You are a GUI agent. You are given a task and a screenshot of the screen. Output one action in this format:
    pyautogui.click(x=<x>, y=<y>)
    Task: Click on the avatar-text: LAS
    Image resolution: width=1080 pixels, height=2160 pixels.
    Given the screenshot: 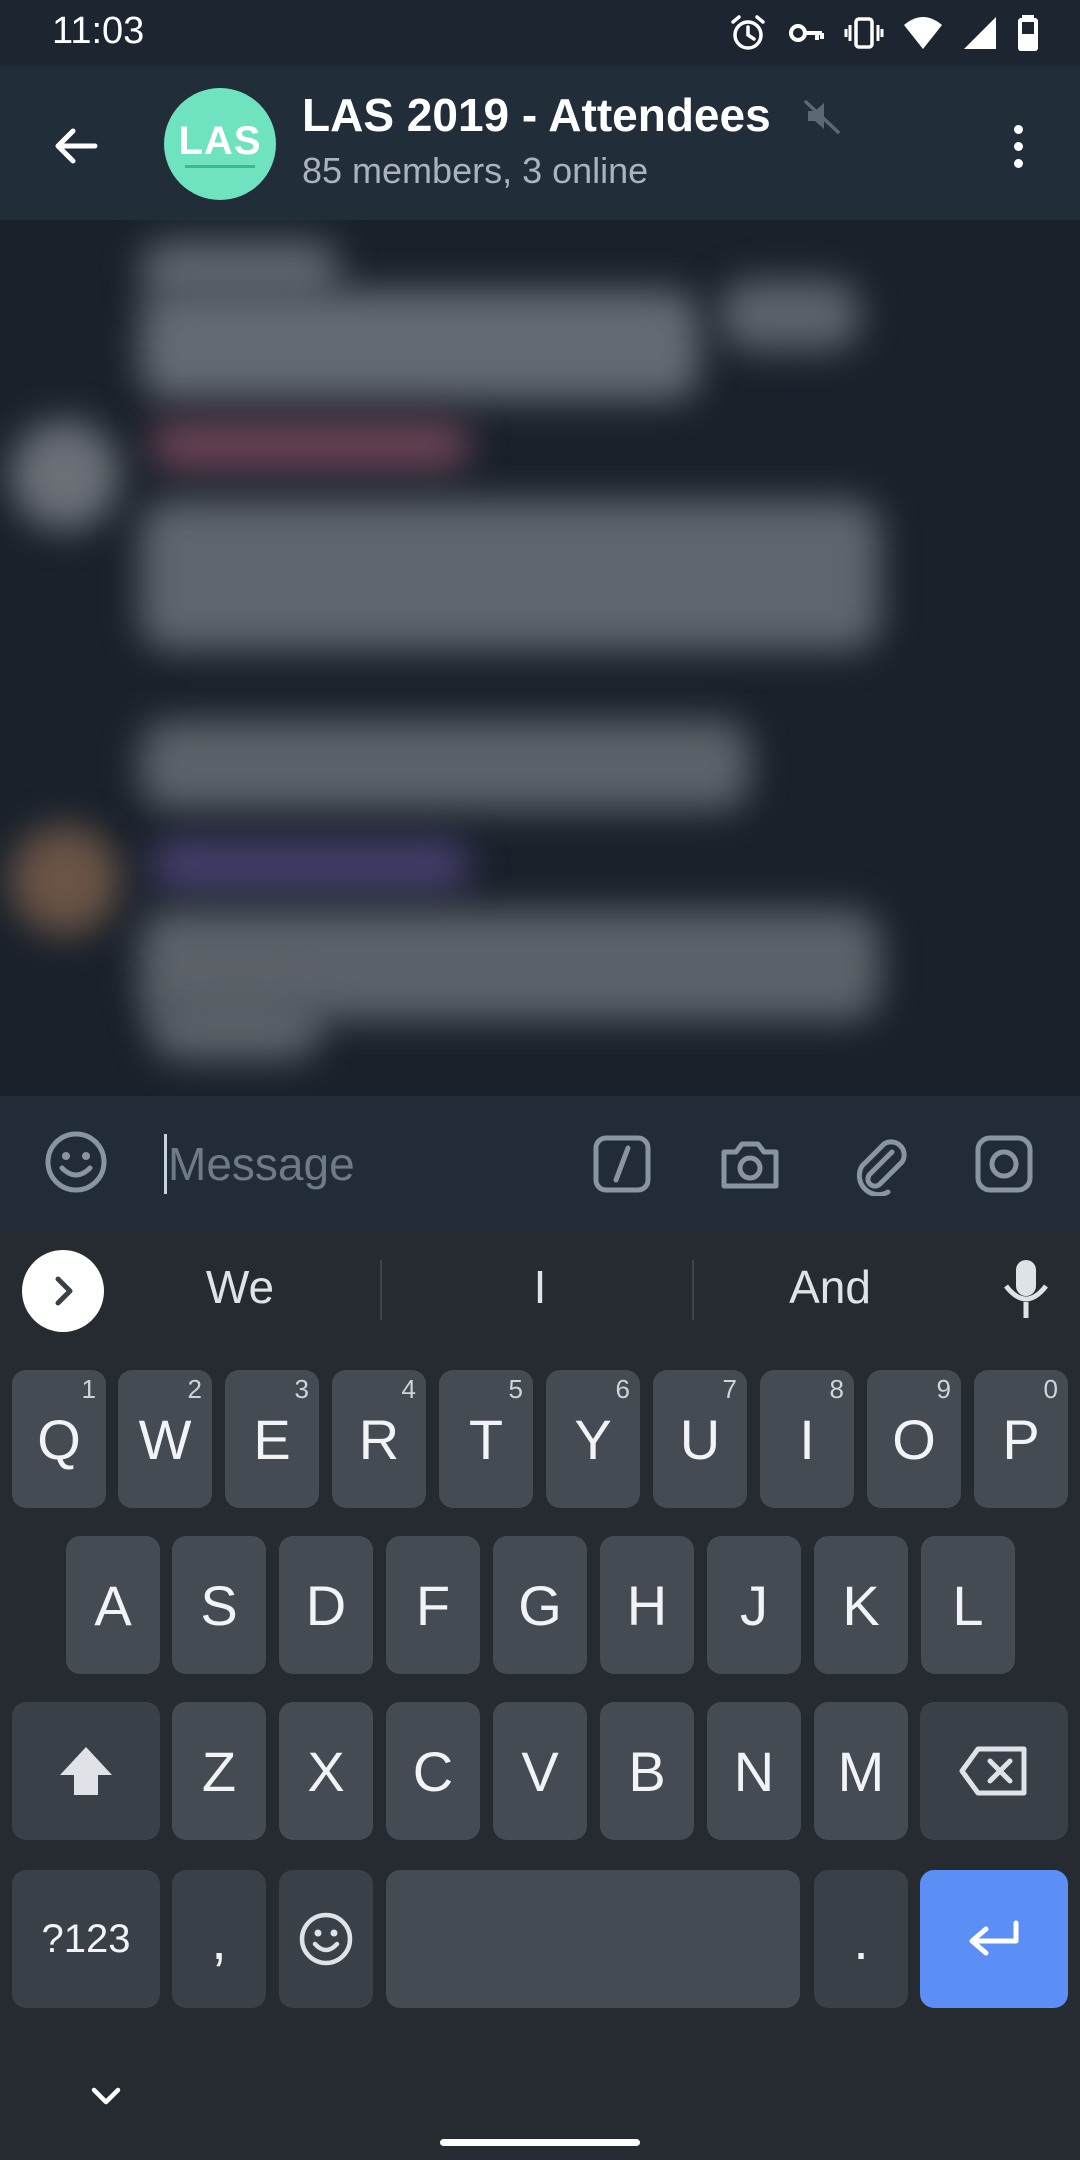 What is the action you would take?
    pyautogui.click(x=220, y=140)
    